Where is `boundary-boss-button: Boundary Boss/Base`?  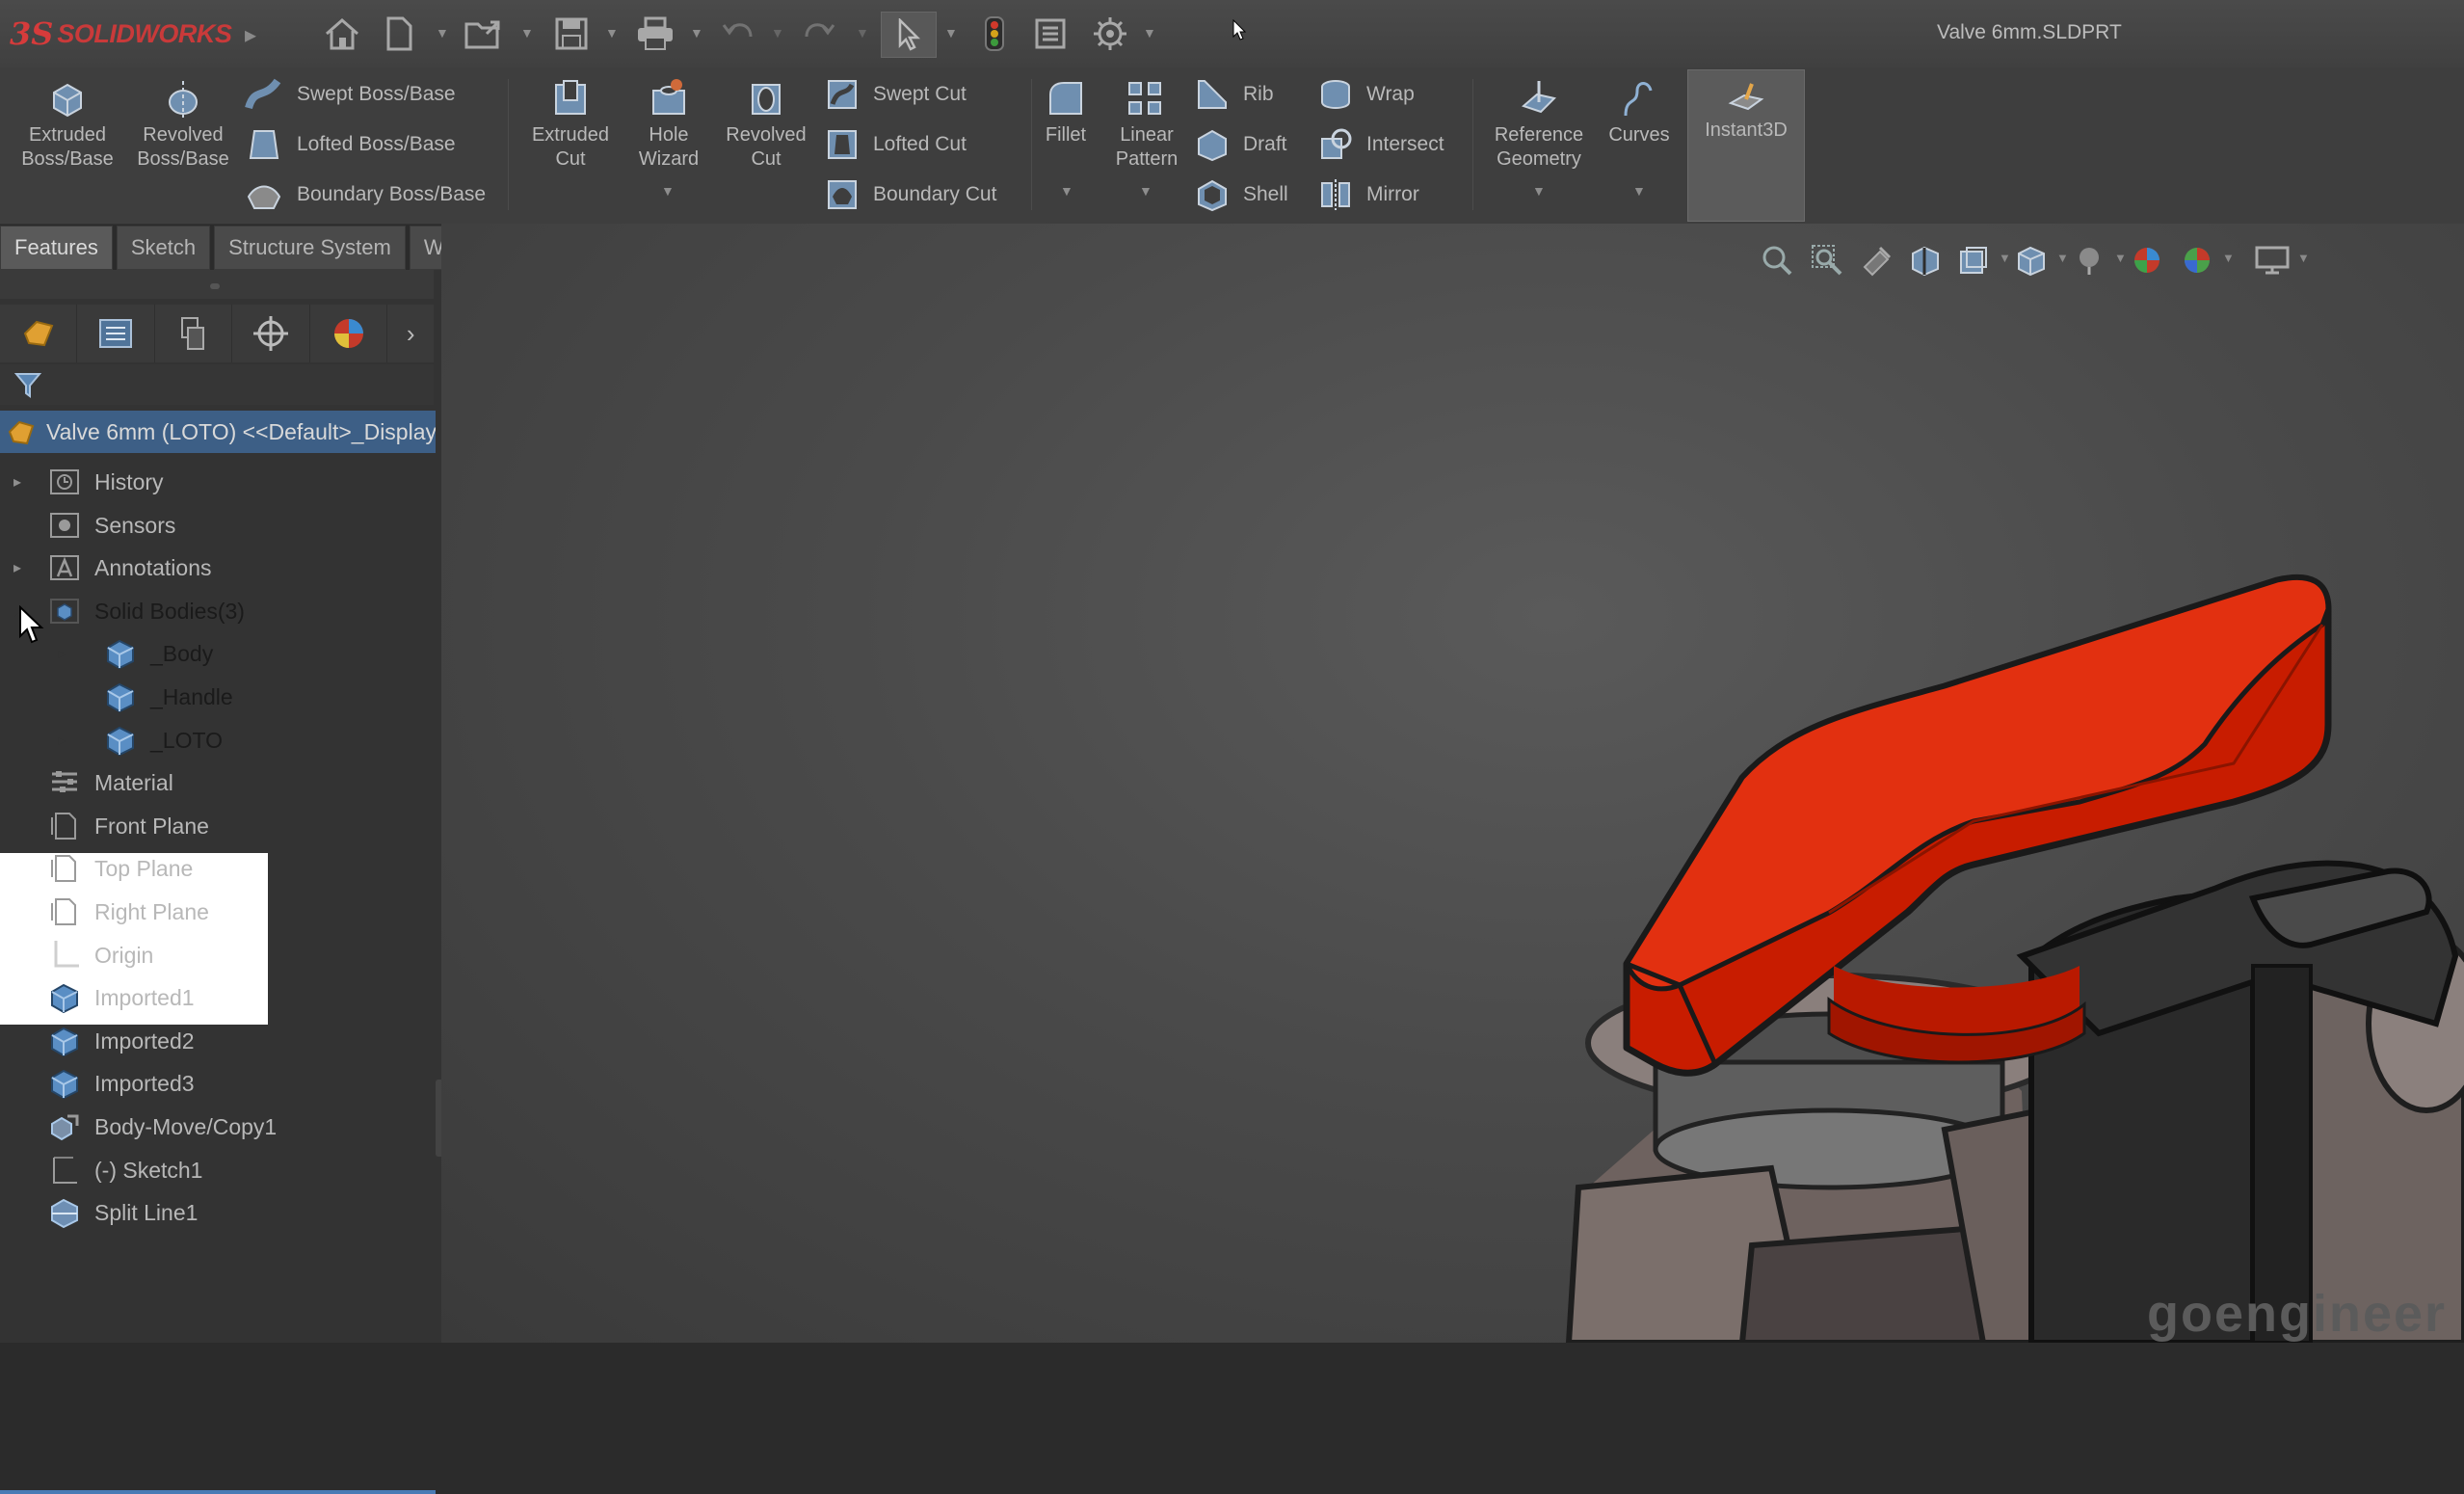
boundary-boss-button: Boundary Boss/Base is located at coordinates (365, 194).